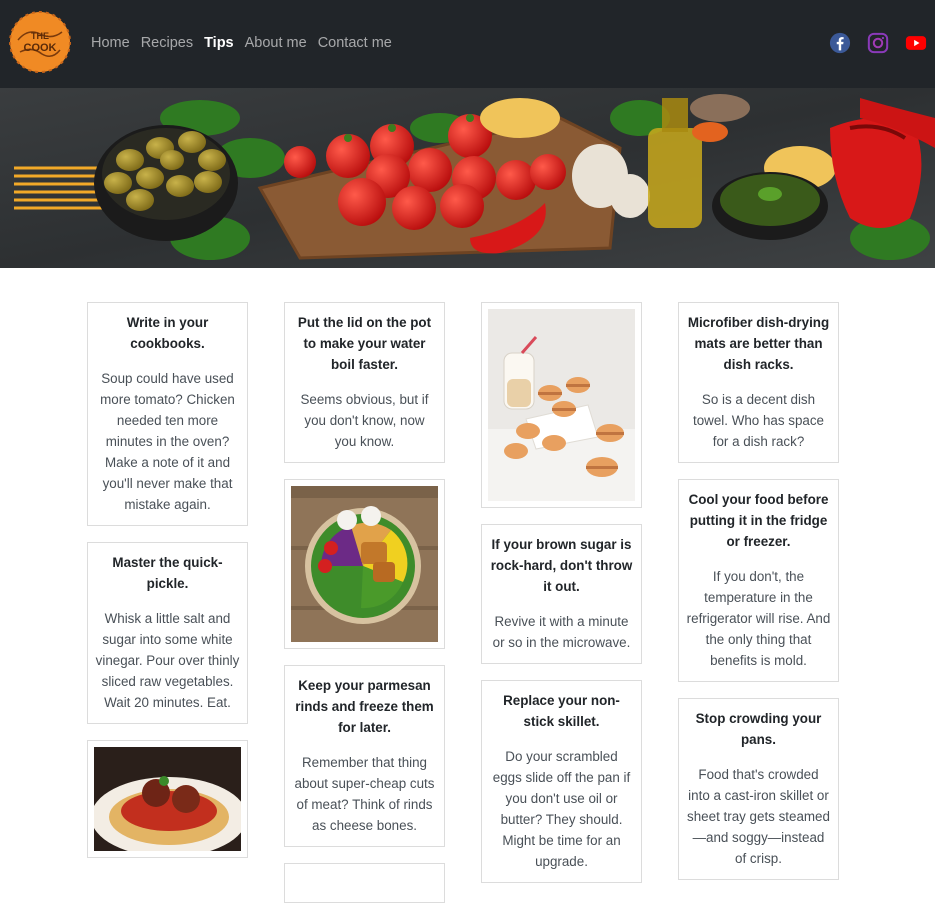 The image size is (935, 919). I want to click on main-nav: Home Recipes Tips About me Contact me, so click(247, 43).